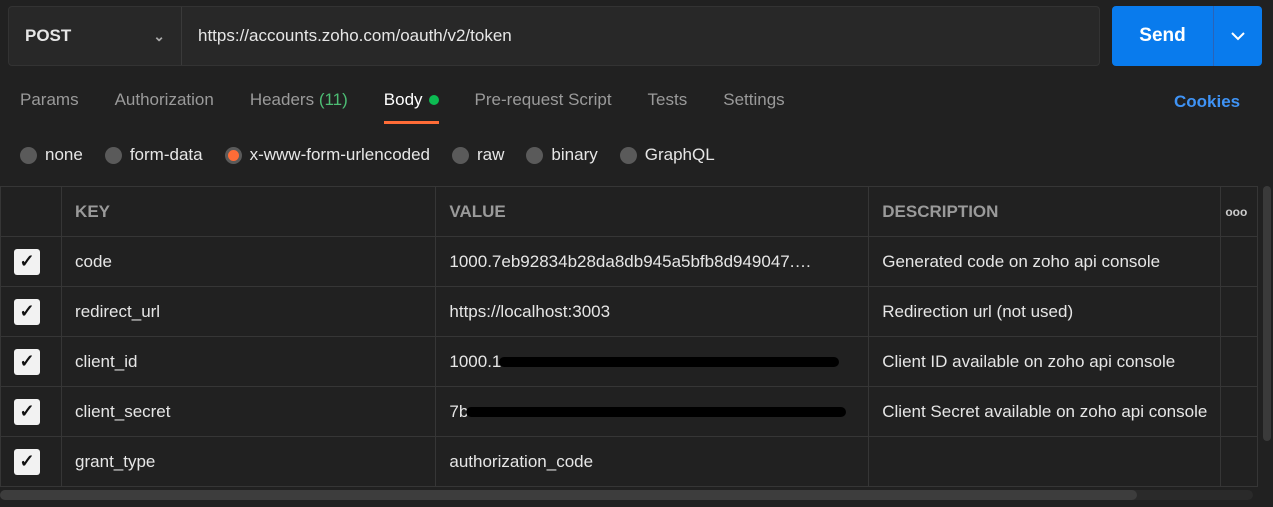 Image resolution: width=1273 pixels, height=507 pixels. Describe the element at coordinates (652, 311) in the screenshot. I see `value-cell: https://localhost:3003` at that location.